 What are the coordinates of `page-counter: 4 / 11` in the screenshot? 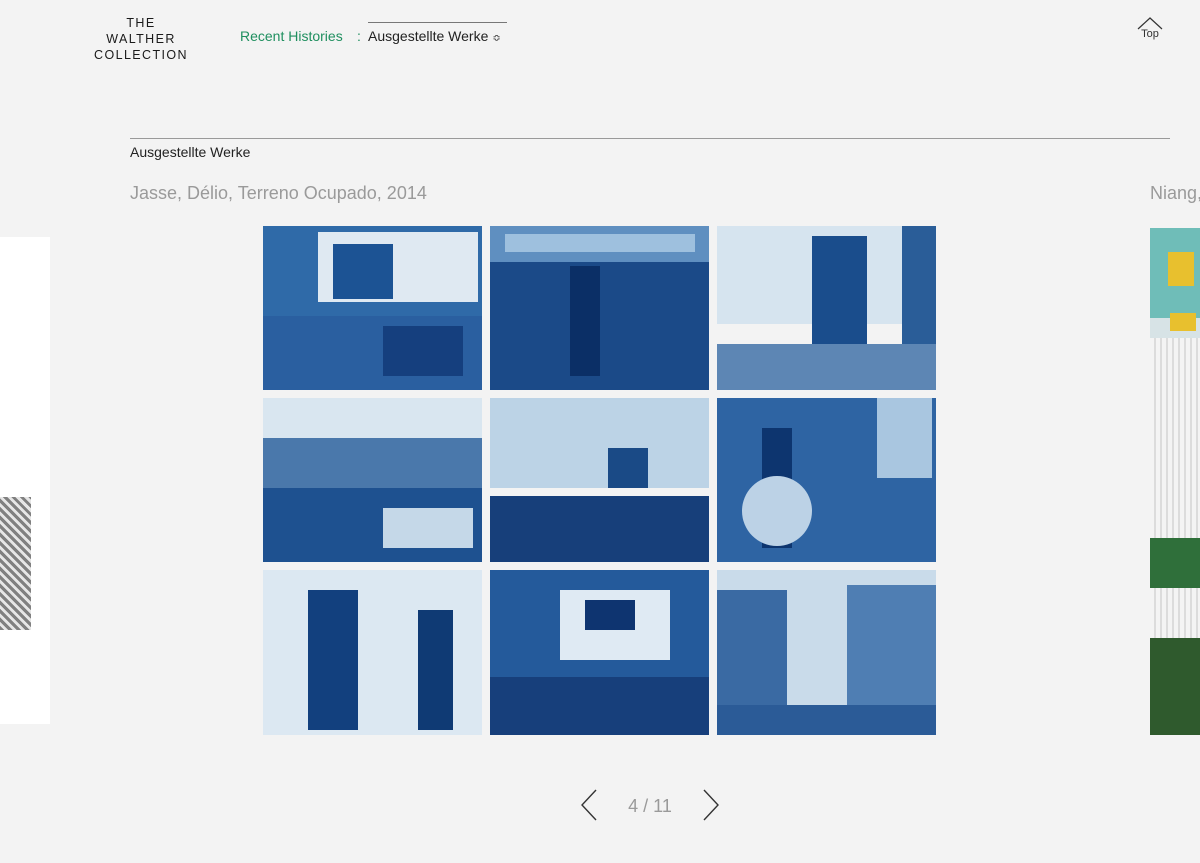 It's located at (650, 806).